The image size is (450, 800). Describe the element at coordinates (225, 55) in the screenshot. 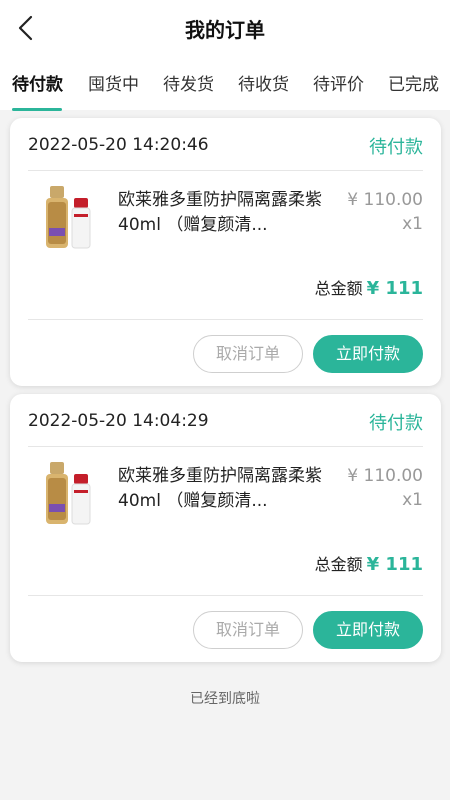

I see `top-bar: 我的订单 待付款 囤货中 待发货 待收货 待评价 已完成` at that location.